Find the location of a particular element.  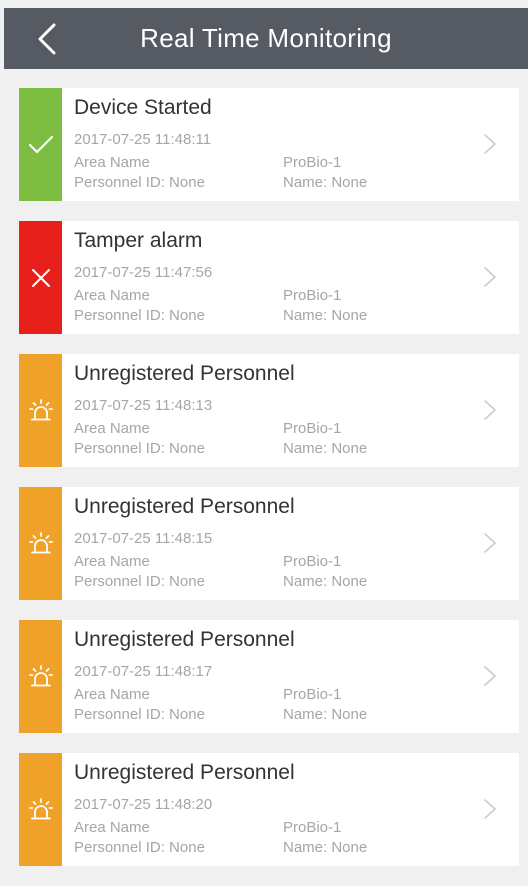

event-timestamp: 2017-07-25 11:47:56 is located at coordinates (143, 272).